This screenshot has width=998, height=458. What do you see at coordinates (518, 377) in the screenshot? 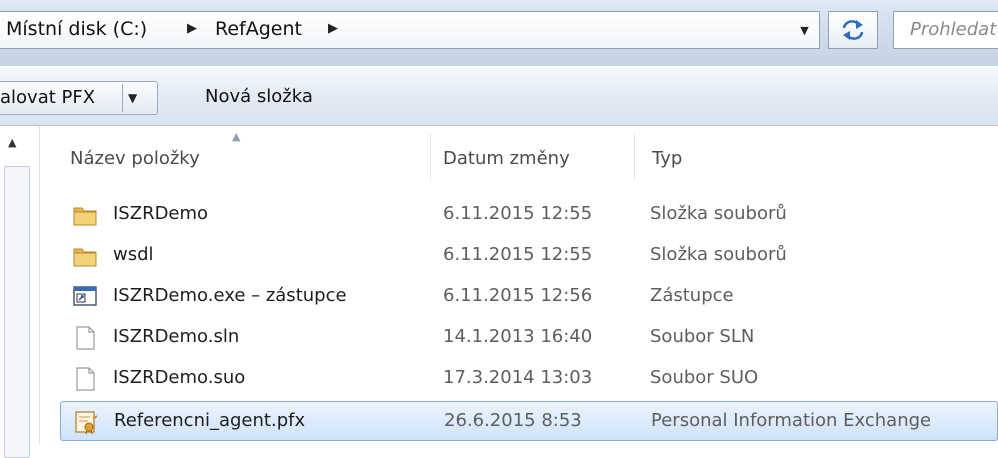
I see `file-date: 17.3.2014 13:03` at bounding box center [518, 377].